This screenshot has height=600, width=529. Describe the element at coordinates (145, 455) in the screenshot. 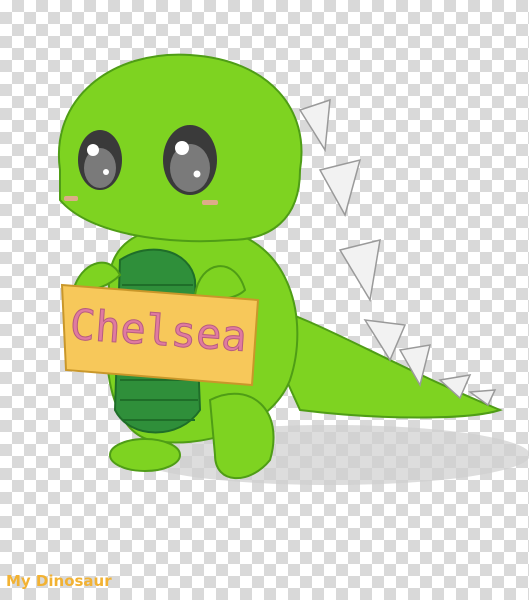

I see `left-leg` at that location.